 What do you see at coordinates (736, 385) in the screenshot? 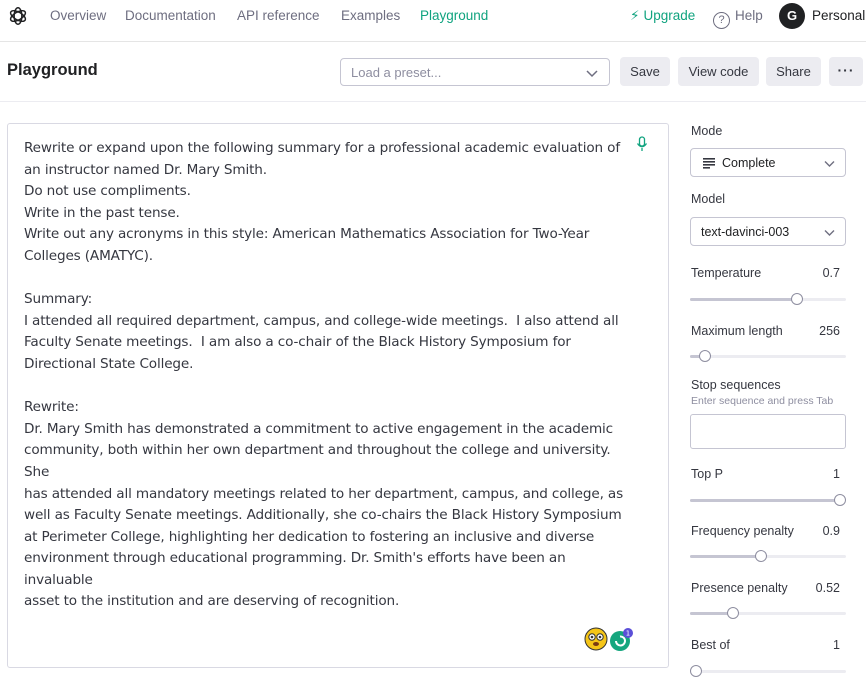
I see `stop-sequences-label: Stop sequences` at bounding box center [736, 385].